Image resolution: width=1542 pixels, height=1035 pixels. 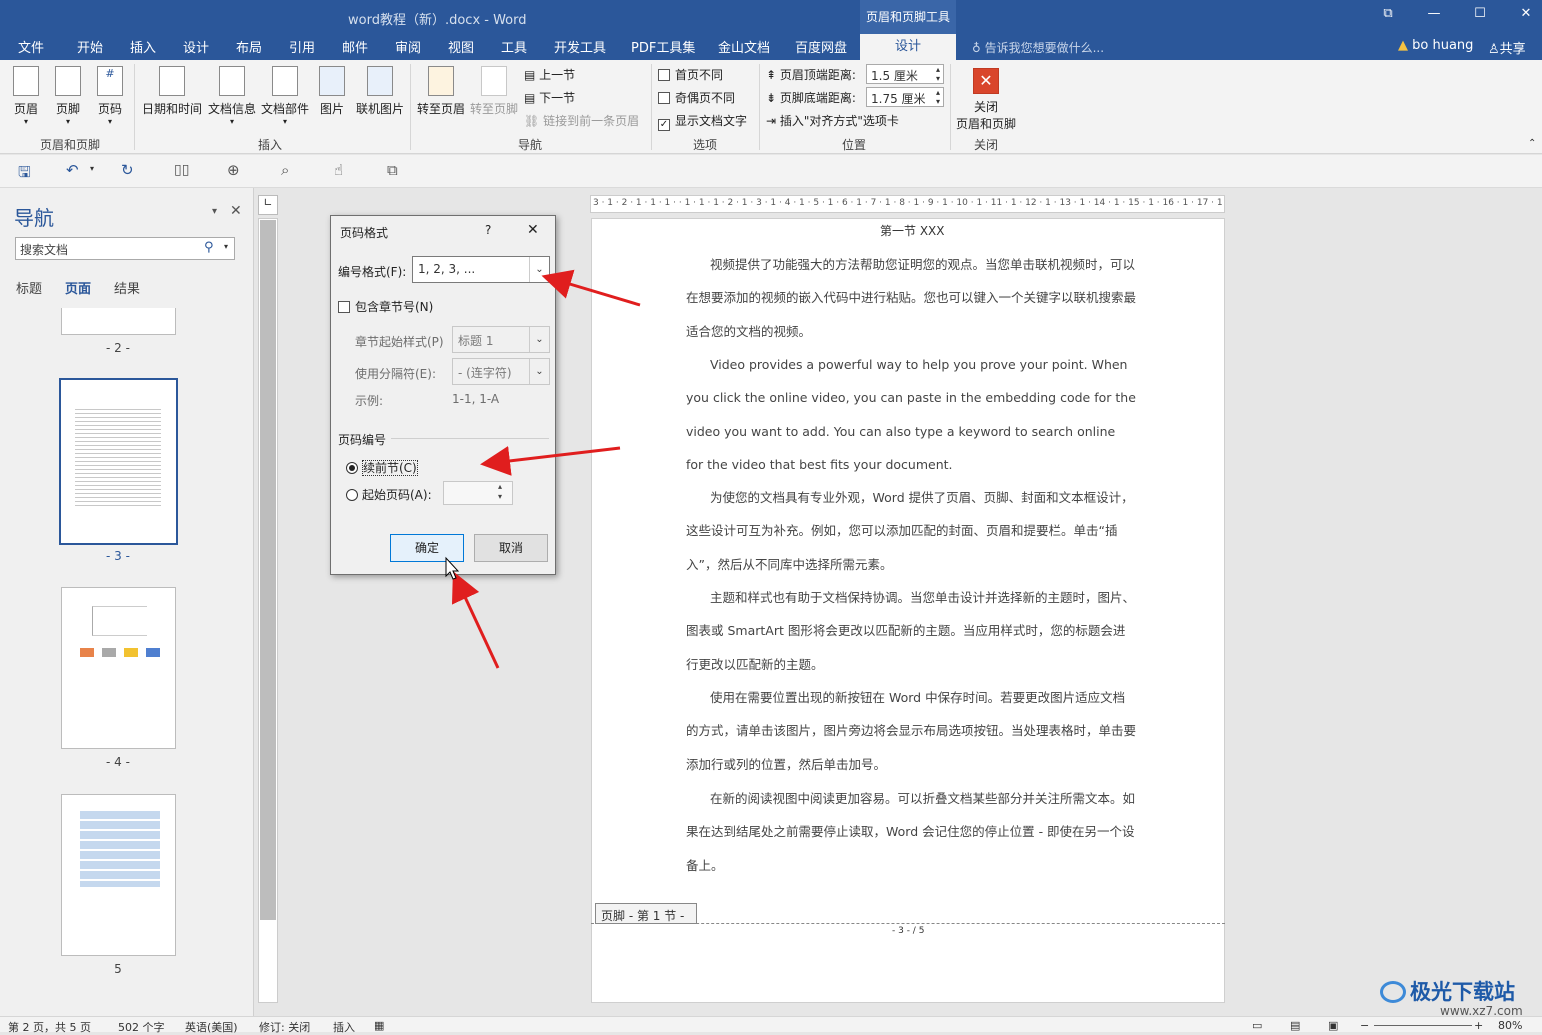 What do you see at coordinates (344, 1027) in the screenshot?
I see `status-mode: 插入` at bounding box center [344, 1027].